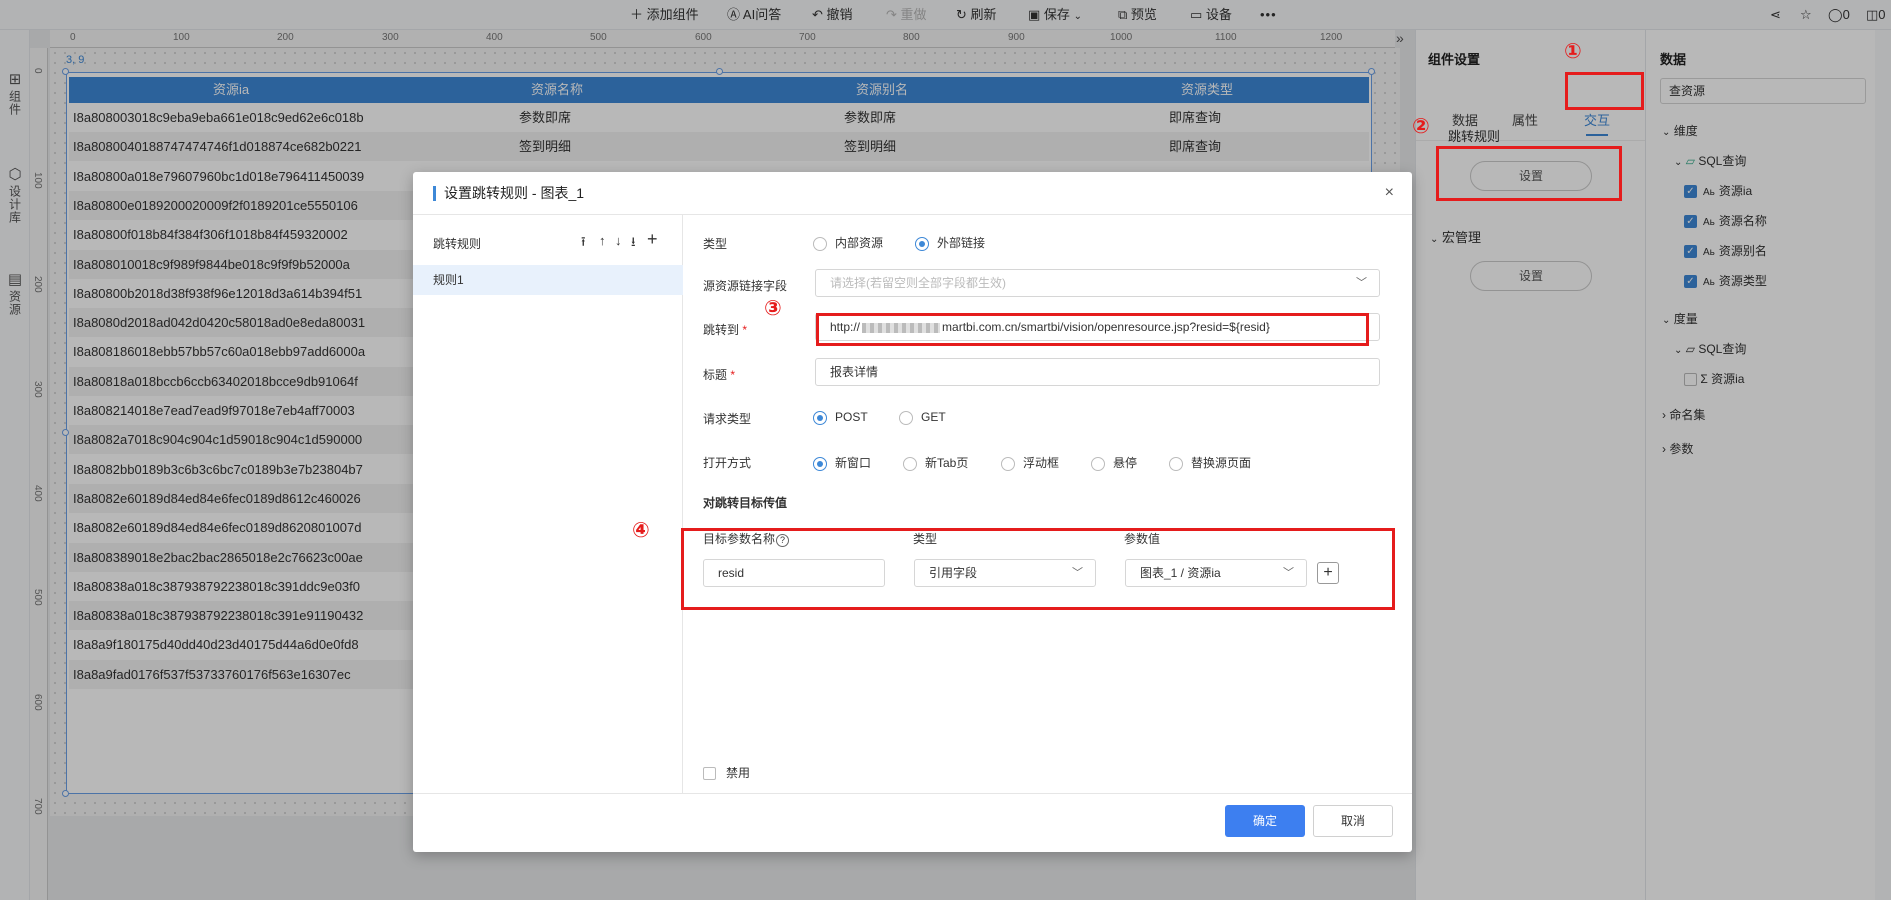  What do you see at coordinates (719, 375) in the screenshot?
I see `title-label: 标题 *` at bounding box center [719, 375].